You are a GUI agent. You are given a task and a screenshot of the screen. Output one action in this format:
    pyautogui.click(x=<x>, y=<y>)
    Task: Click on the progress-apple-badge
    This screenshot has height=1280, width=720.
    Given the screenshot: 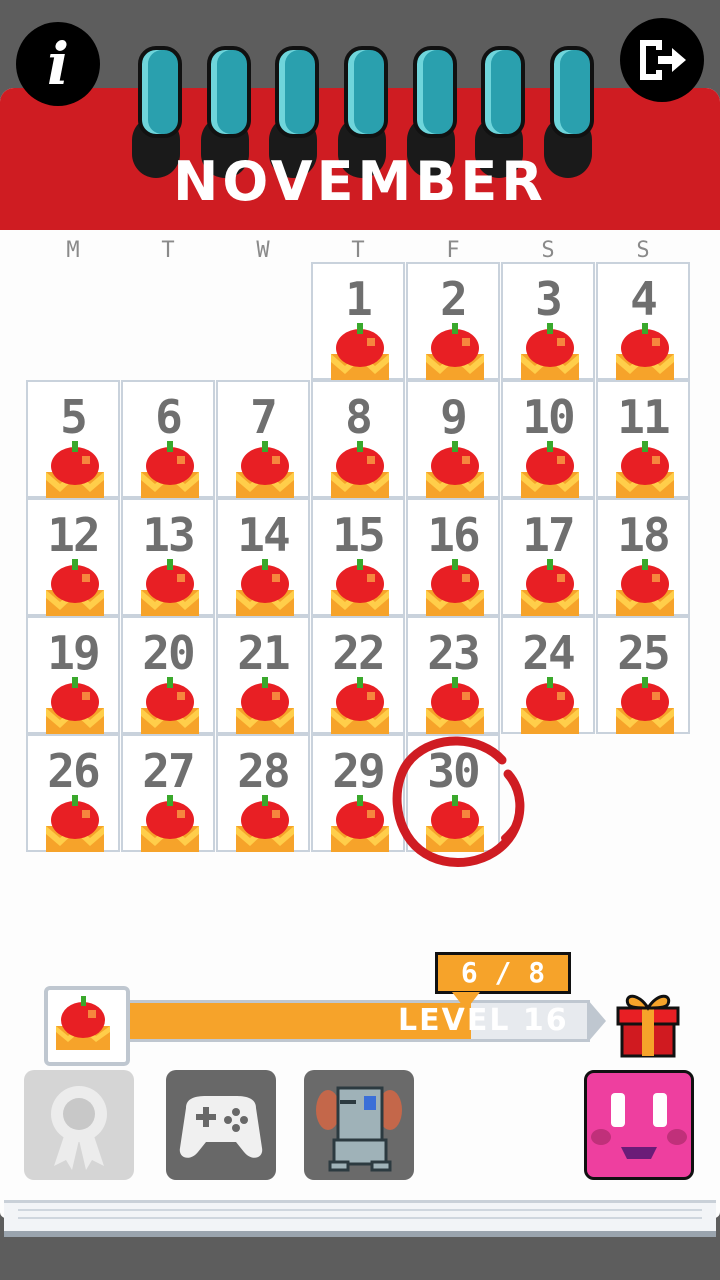 What is the action you would take?
    pyautogui.click(x=87, y=1026)
    